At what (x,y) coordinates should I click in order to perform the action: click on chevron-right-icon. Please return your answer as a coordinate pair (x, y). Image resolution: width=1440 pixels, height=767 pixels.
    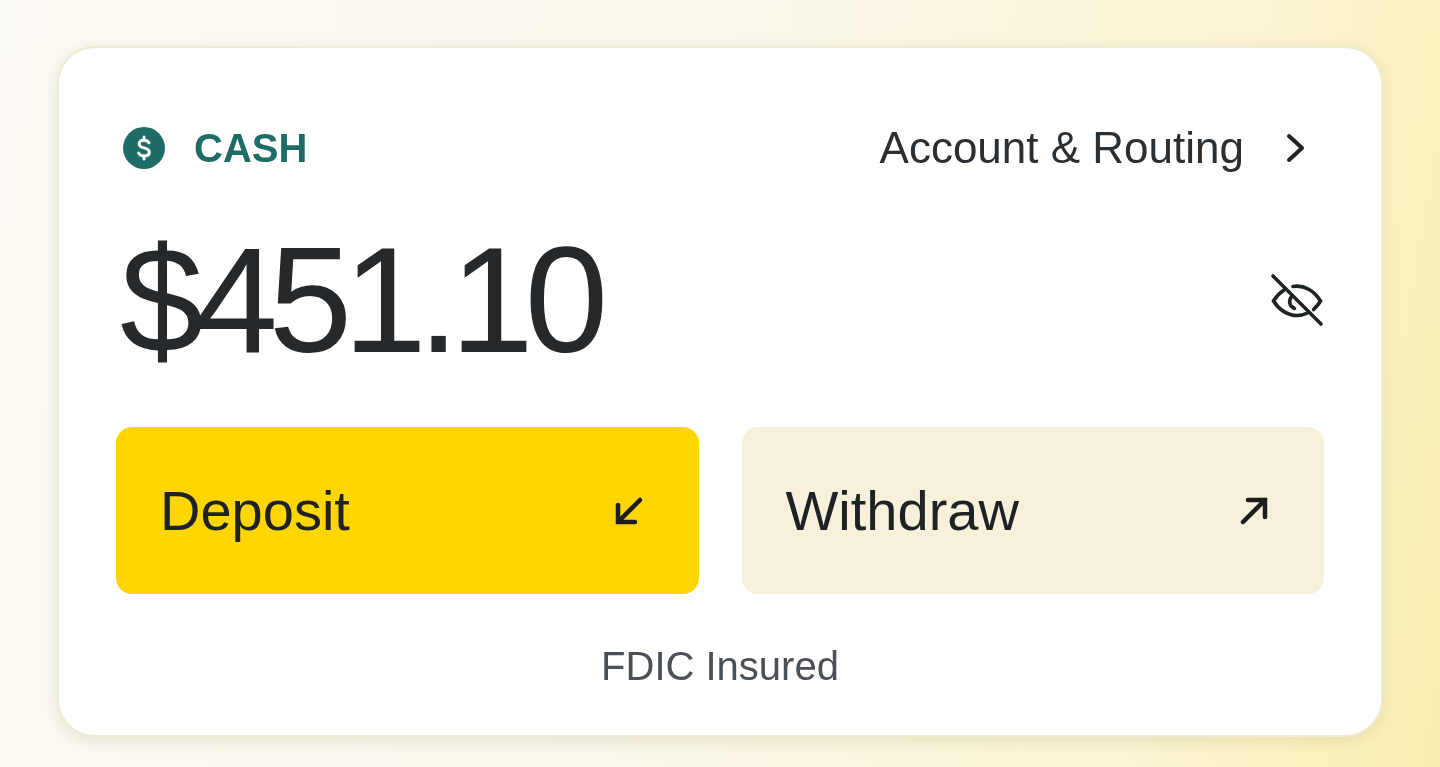
    Looking at the image, I should click on (1296, 148).